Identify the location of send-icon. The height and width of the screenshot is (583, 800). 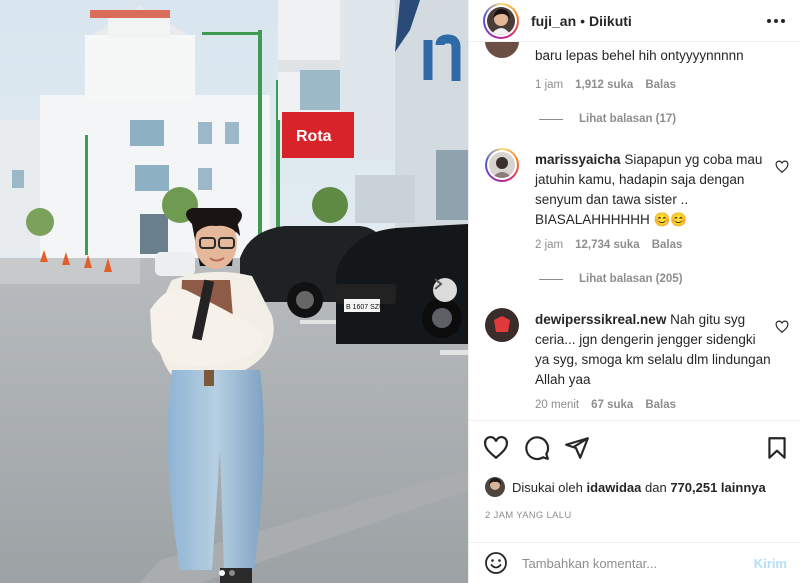
(577, 448).